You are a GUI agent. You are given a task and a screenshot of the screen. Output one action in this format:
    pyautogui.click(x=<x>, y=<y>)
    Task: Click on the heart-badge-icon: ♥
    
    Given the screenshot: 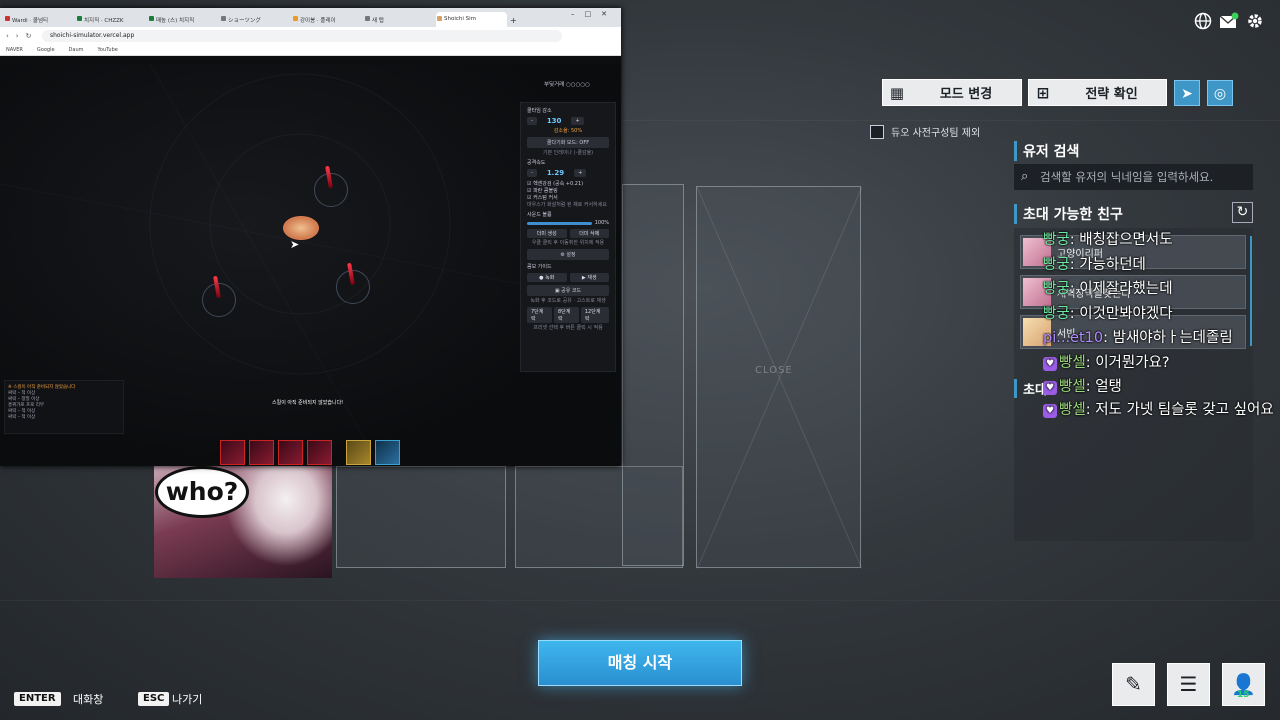 What is the action you would take?
    pyautogui.click(x=1050, y=410)
    